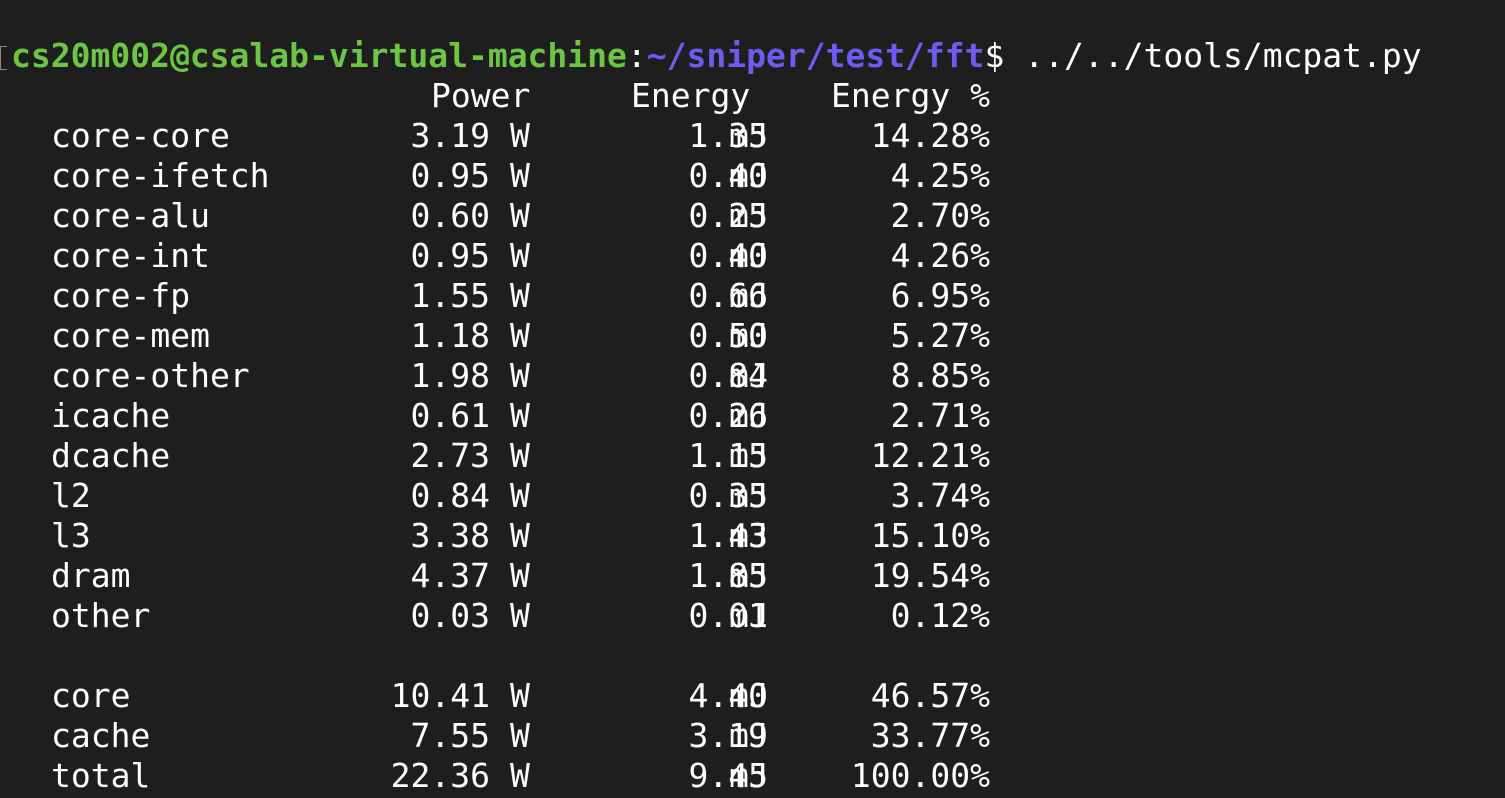  What do you see at coordinates (940, 335) in the screenshot?
I see `row-energy-pct: 5.27%` at bounding box center [940, 335].